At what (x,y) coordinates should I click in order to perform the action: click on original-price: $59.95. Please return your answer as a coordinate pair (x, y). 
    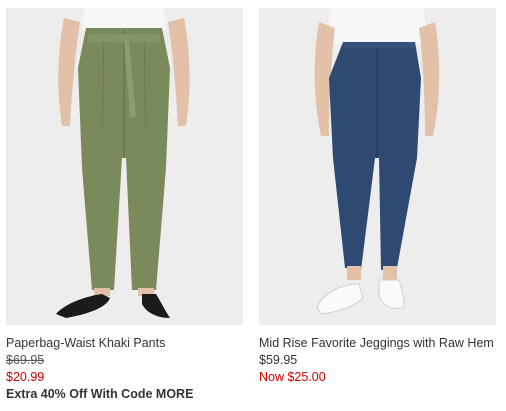
    Looking at the image, I should click on (278, 360).